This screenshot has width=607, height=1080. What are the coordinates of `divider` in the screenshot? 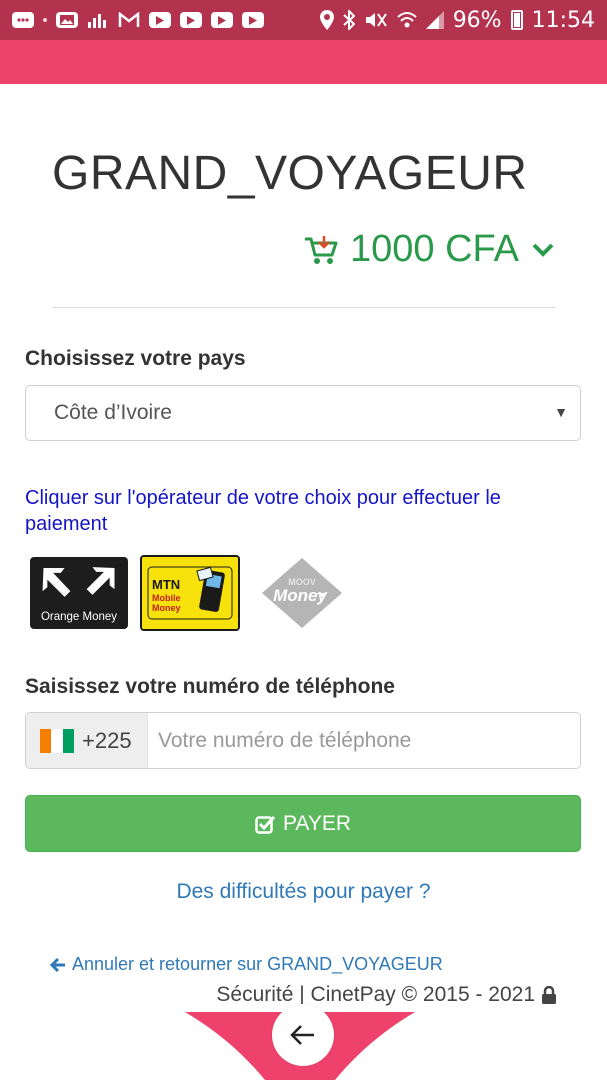 It's located at (304, 307).